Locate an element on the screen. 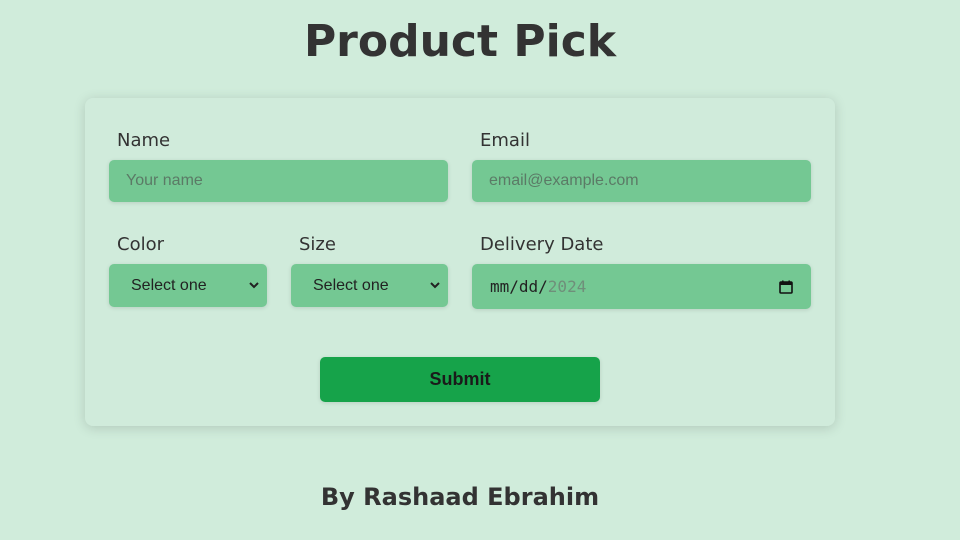  delivery-date-input: mm/dd/ 2024 is located at coordinates (641, 286).